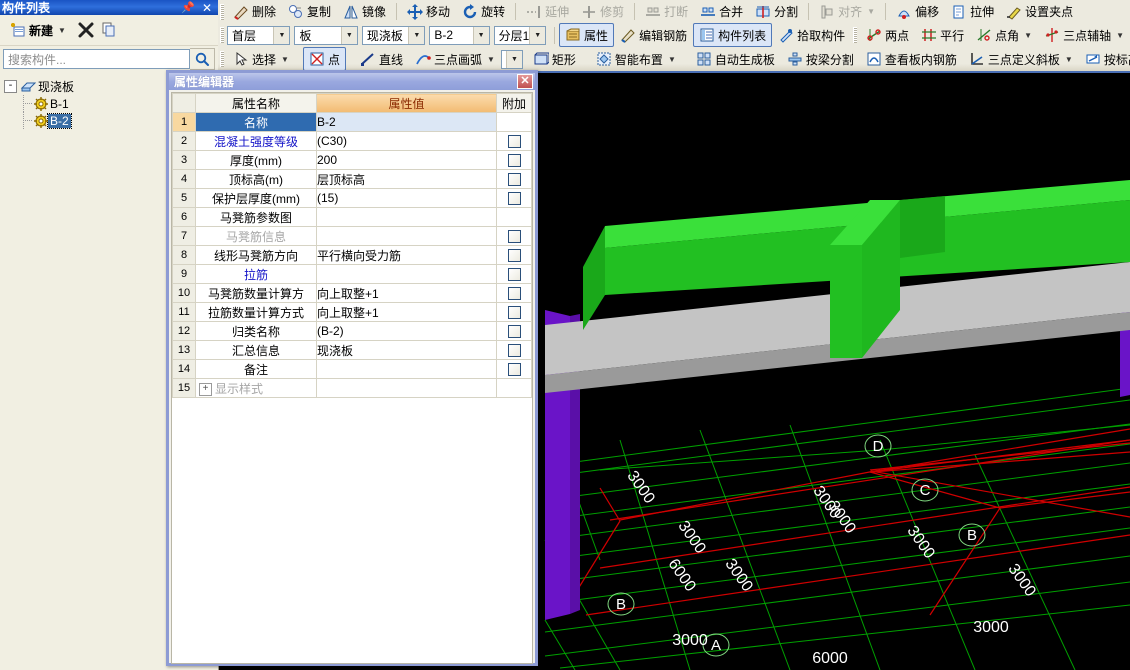 The image size is (1130, 670). Describe the element at coordinates (406, 141) in the screenshot. I see `property-value-cell: (C30)` at that location.